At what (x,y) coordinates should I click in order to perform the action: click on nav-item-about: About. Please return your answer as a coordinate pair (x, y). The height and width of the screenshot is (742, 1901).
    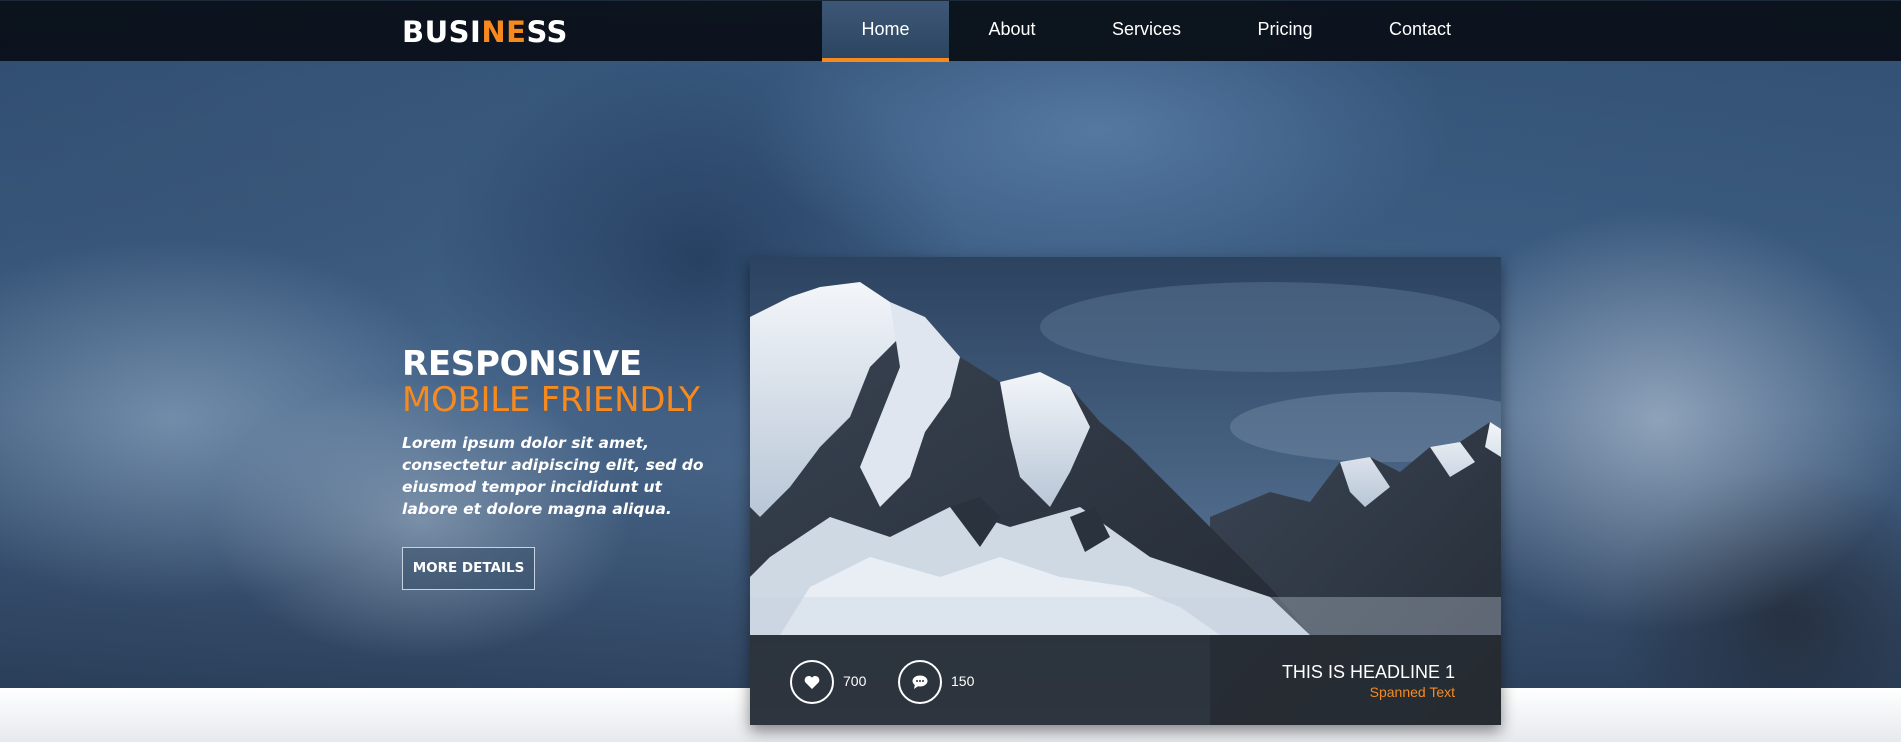
    Looking at the image, I should click on (1012, 31).